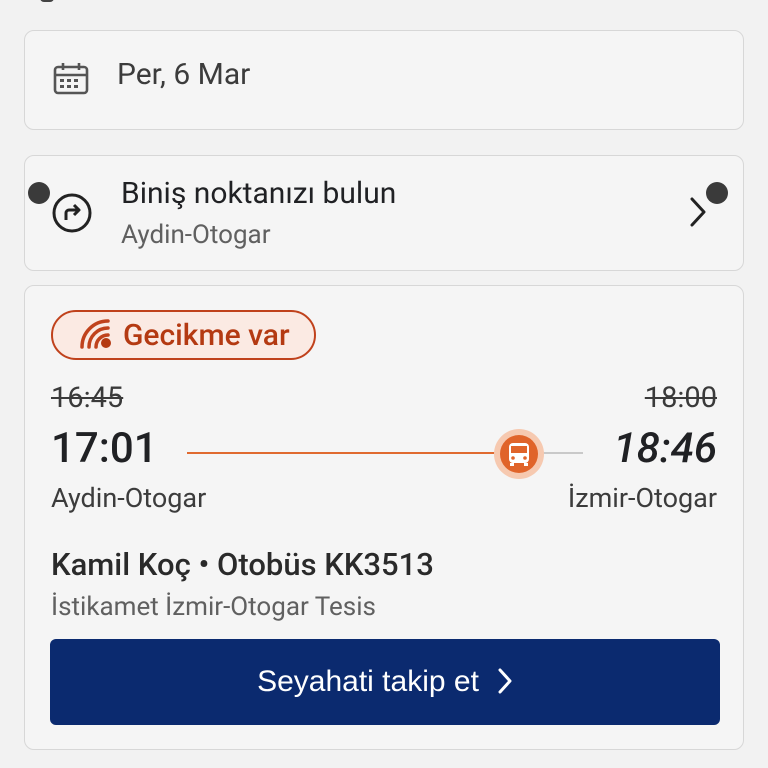 This screenshot has width=768, height=768. I want to click on scheduled-departure: 16:45, so click(87, 398).